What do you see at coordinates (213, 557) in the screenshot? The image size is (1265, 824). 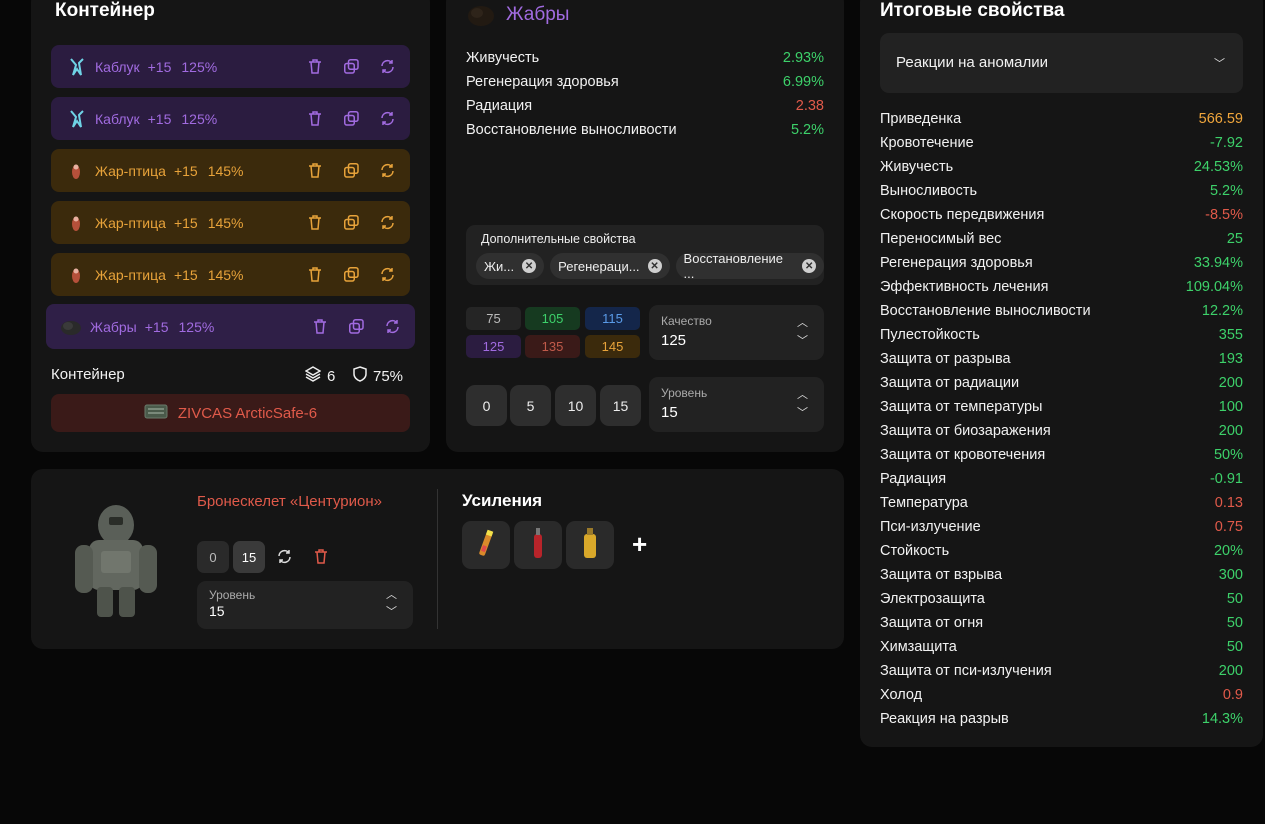 I see `armor-level-button: 0` at bounding box center [213, 557].